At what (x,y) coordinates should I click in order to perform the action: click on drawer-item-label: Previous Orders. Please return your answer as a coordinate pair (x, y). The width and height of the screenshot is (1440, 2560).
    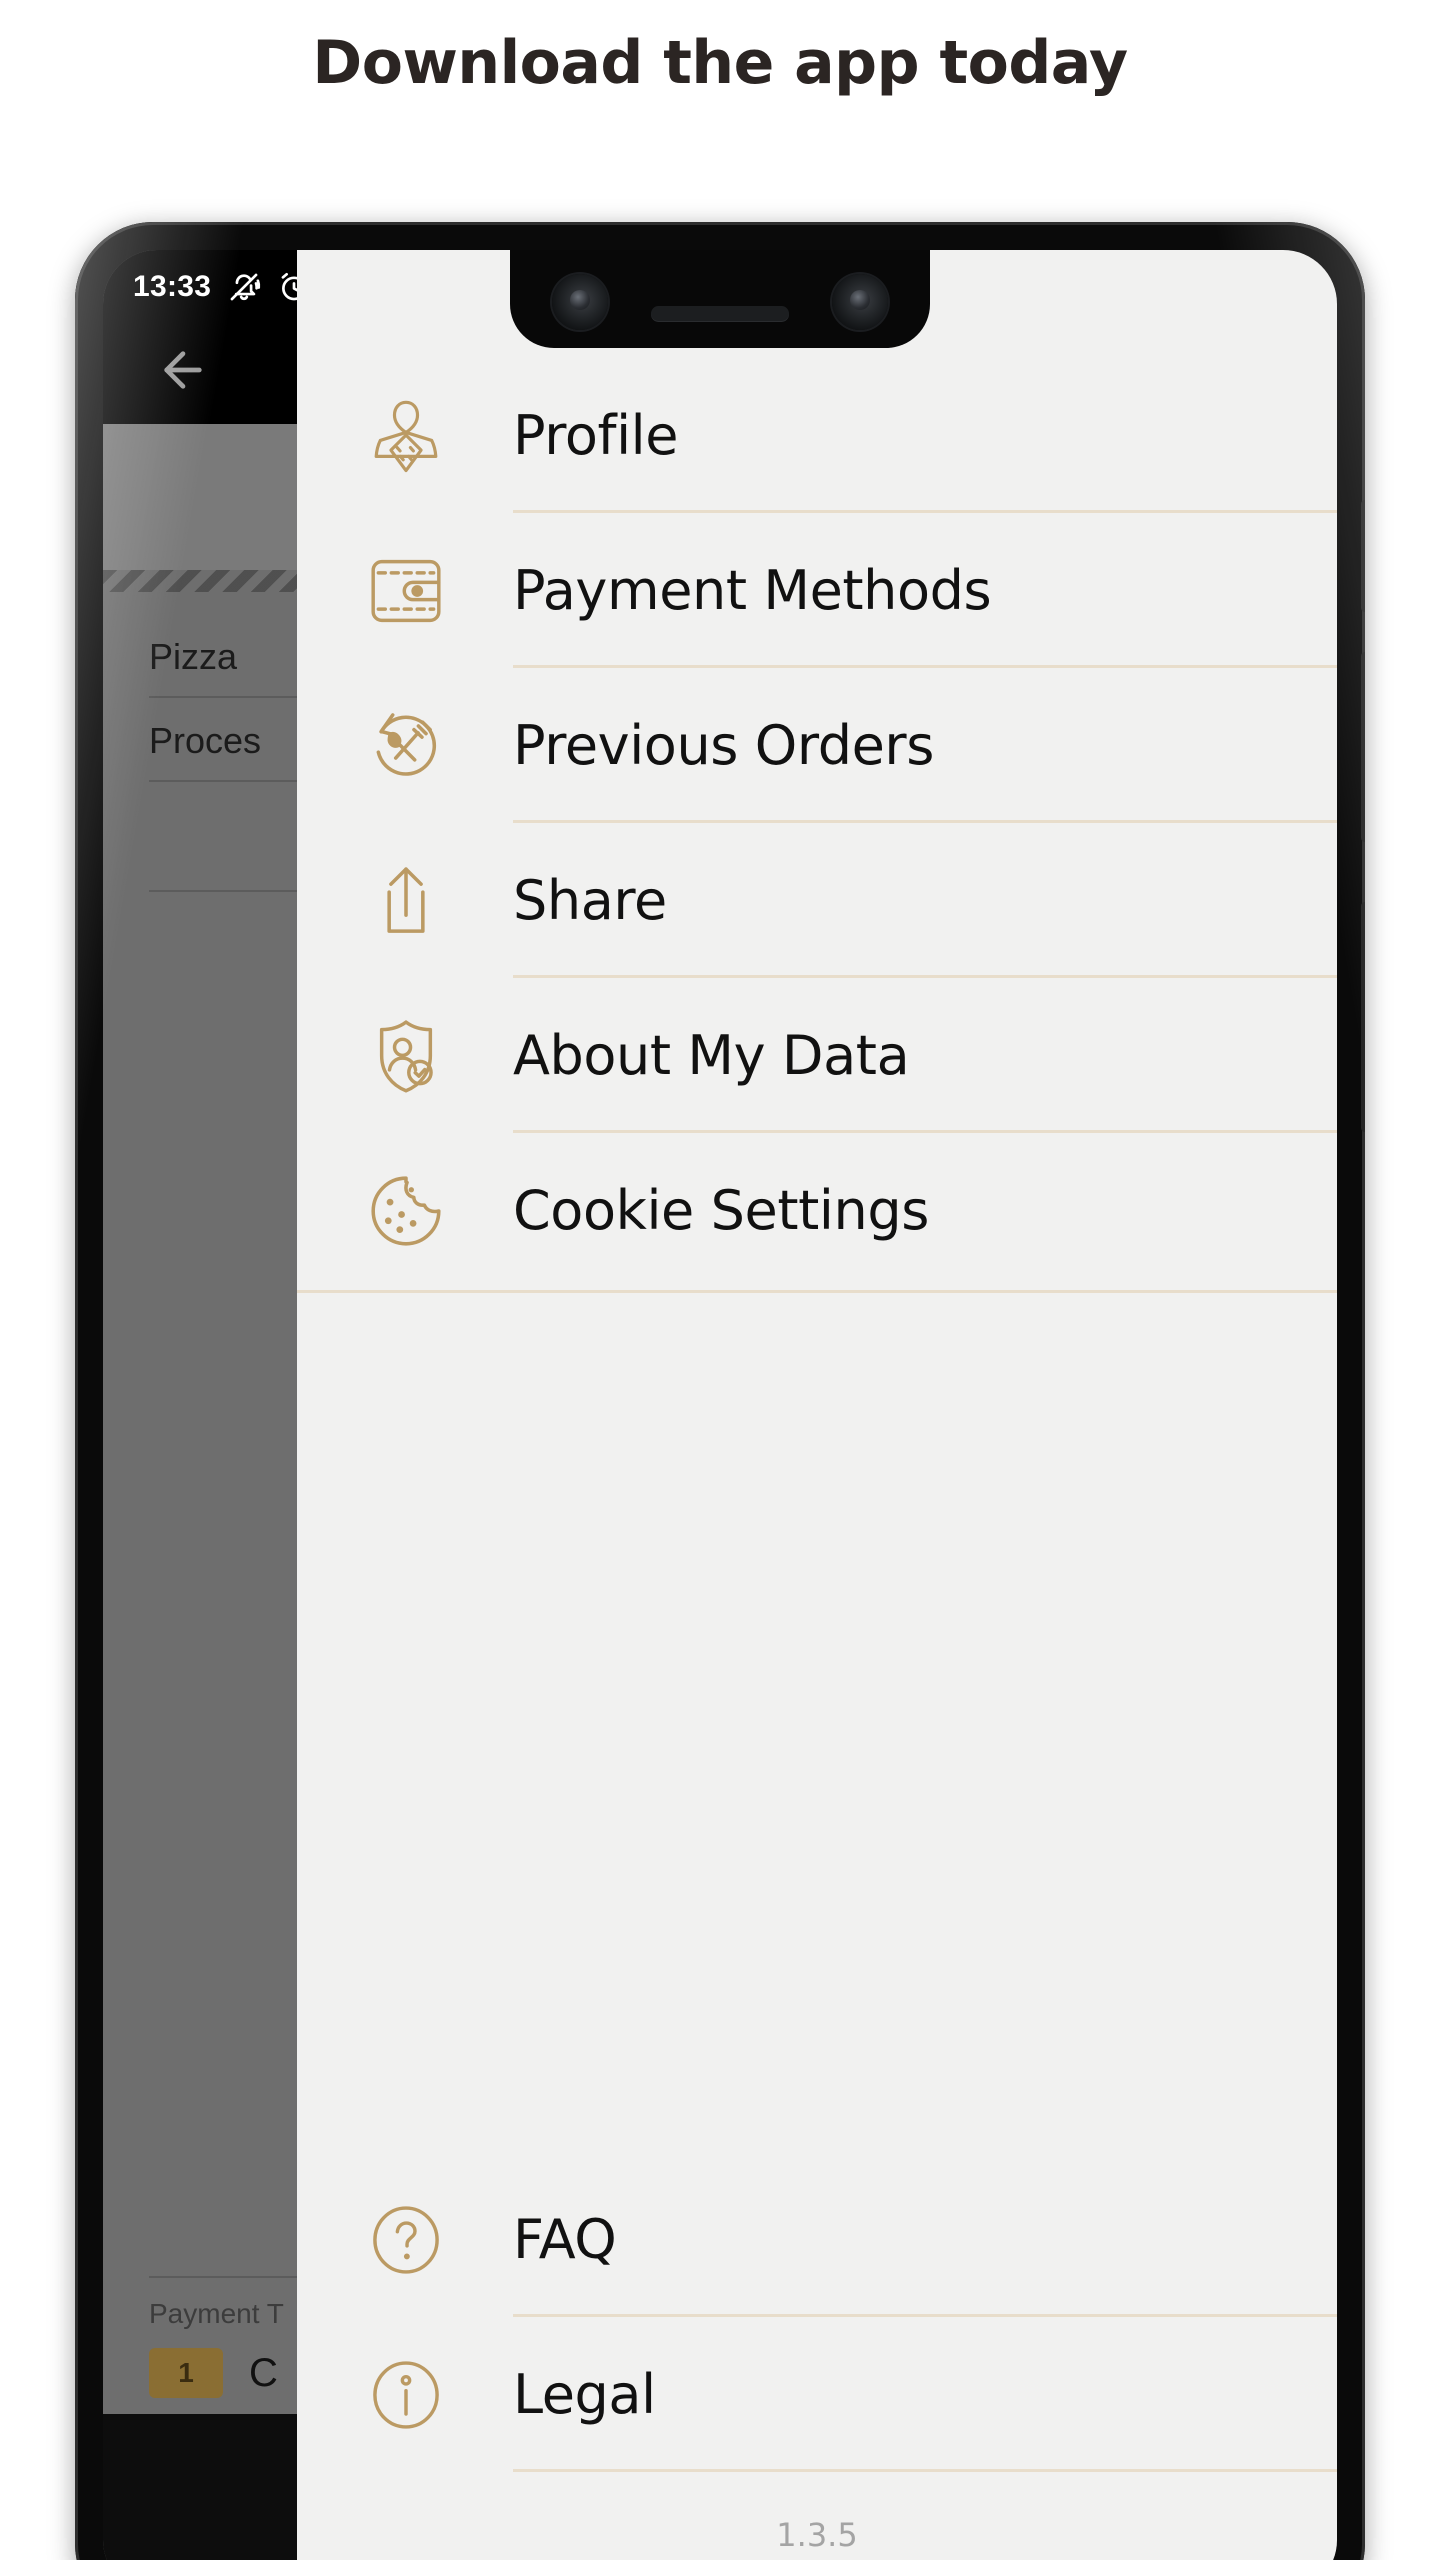
    Looking at the image, I should click on (723, 745).